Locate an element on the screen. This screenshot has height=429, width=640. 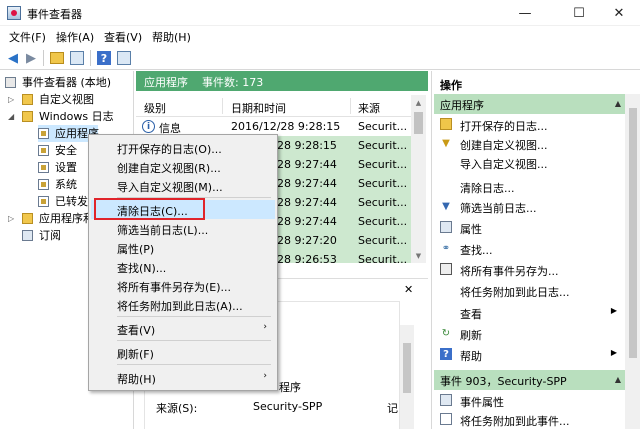
event-properties-icon is located at coordinates (446, 400).